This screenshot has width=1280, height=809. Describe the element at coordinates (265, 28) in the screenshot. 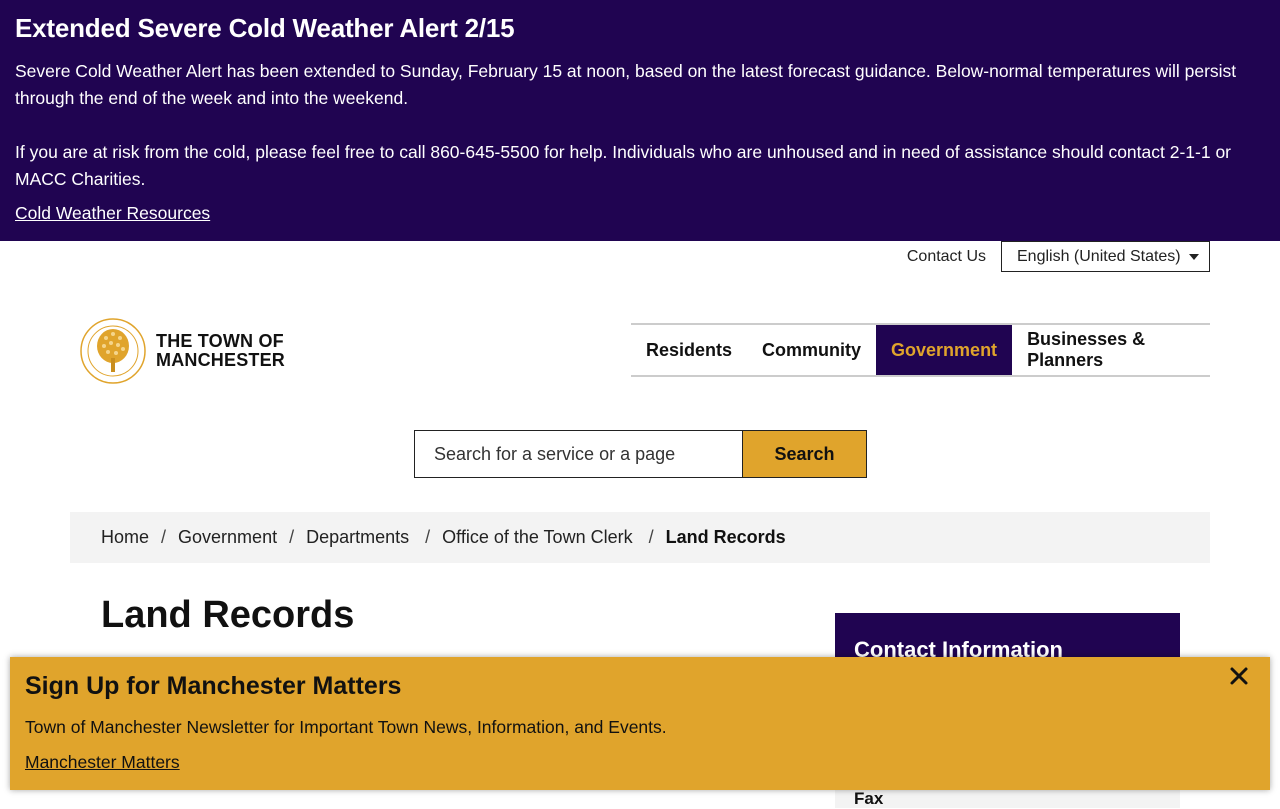

I see `alert-title: Extended Severe Cold Weather Alert 2/15` at that location.